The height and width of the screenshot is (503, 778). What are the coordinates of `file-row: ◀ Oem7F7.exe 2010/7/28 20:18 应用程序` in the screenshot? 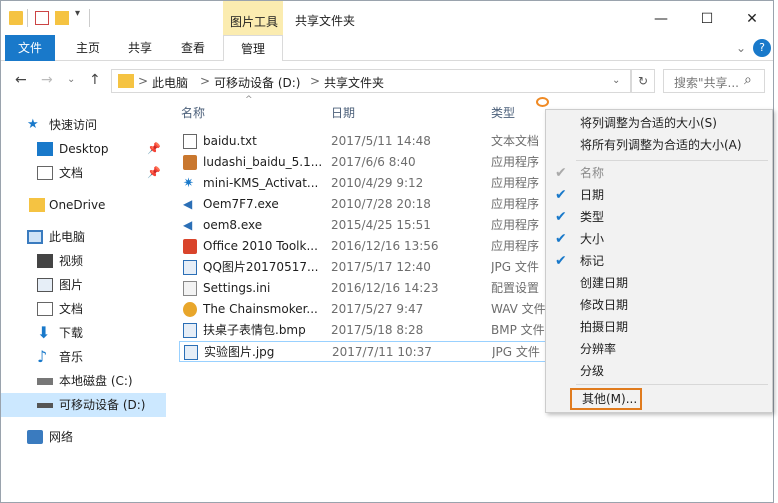 It's located at (363, 204).